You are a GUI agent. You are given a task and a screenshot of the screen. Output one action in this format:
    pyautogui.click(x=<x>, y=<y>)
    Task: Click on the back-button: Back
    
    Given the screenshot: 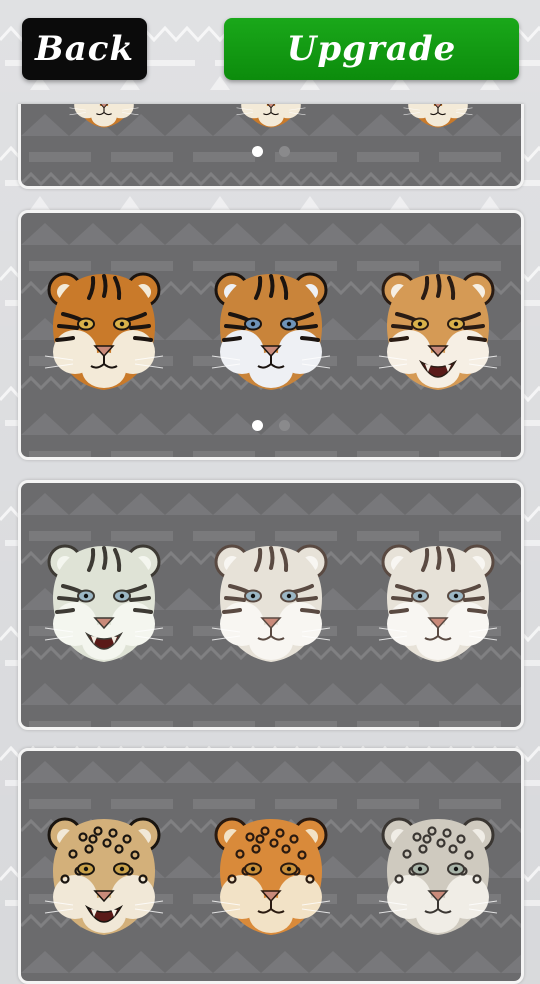 What is the action you would take?
    pyautogui.click(x=84, y=49)
    